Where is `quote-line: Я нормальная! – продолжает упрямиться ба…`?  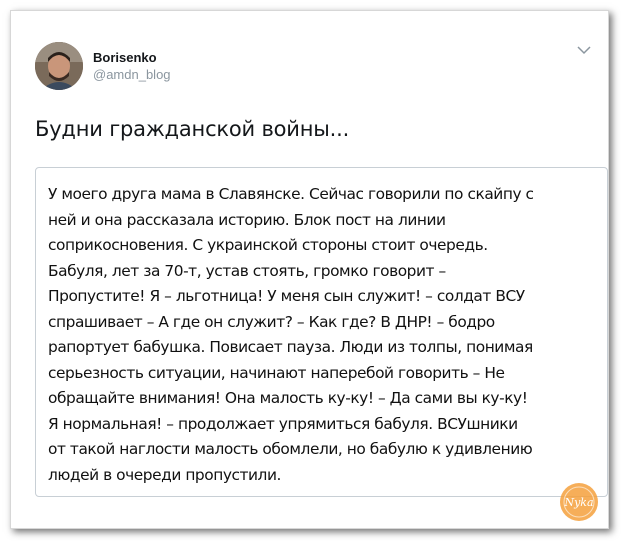 quote-line: Я нормальная! – продолжает упрямиться ба… is located at coordinates (283, 423).